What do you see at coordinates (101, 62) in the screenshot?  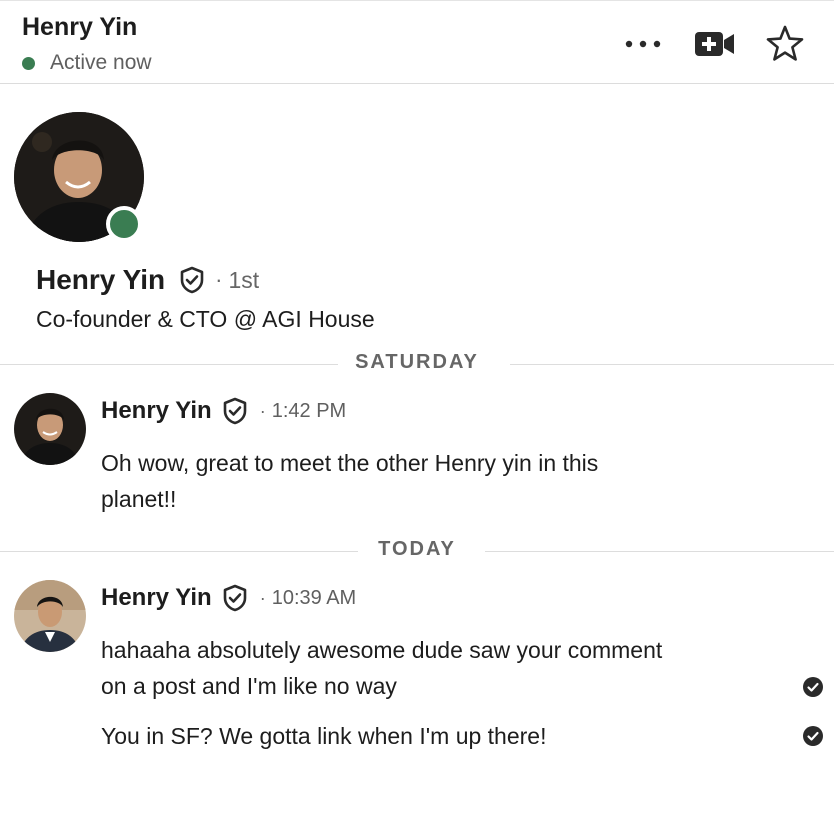 I see `active-status-text: Active now` at bounding box center [101, 62].